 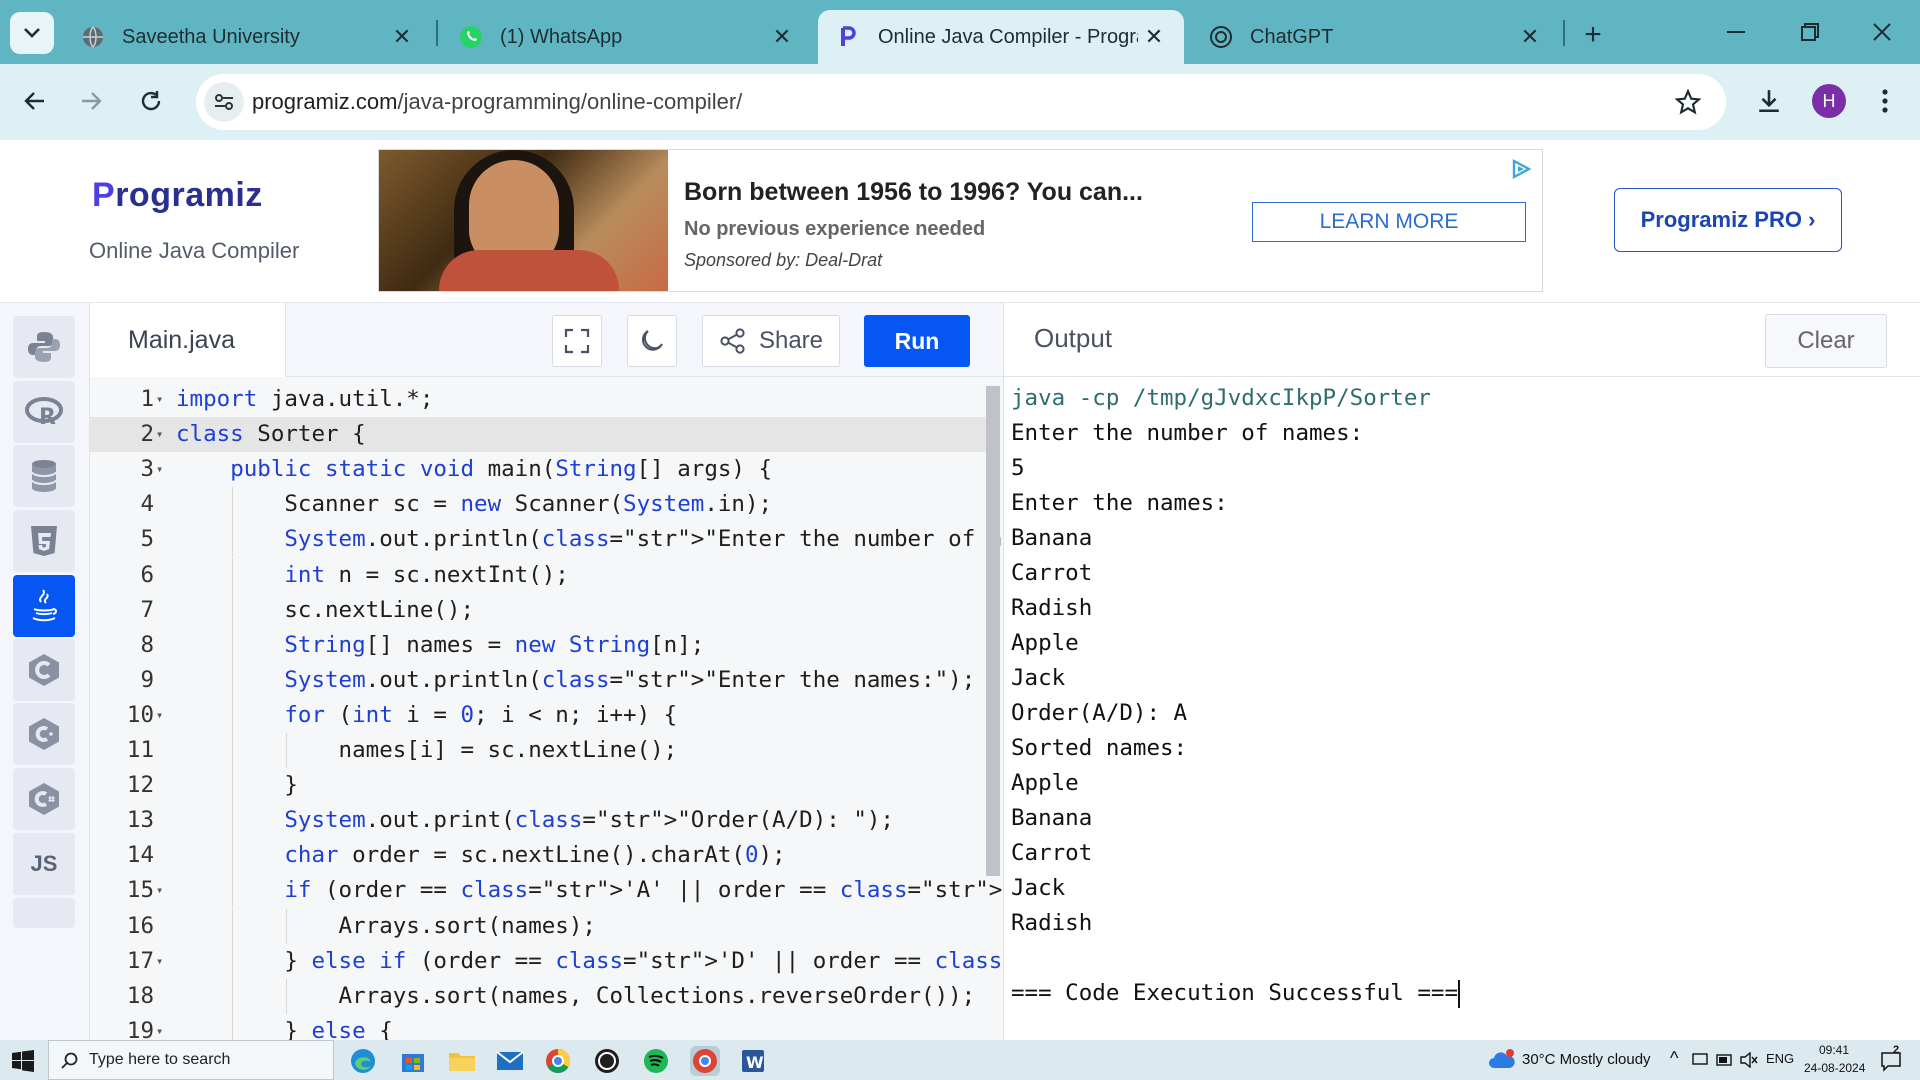 What do you see at coordinates (993, 631) in the screenshot?
I see `editor-scrollbar` at bounding box center [993, 631].